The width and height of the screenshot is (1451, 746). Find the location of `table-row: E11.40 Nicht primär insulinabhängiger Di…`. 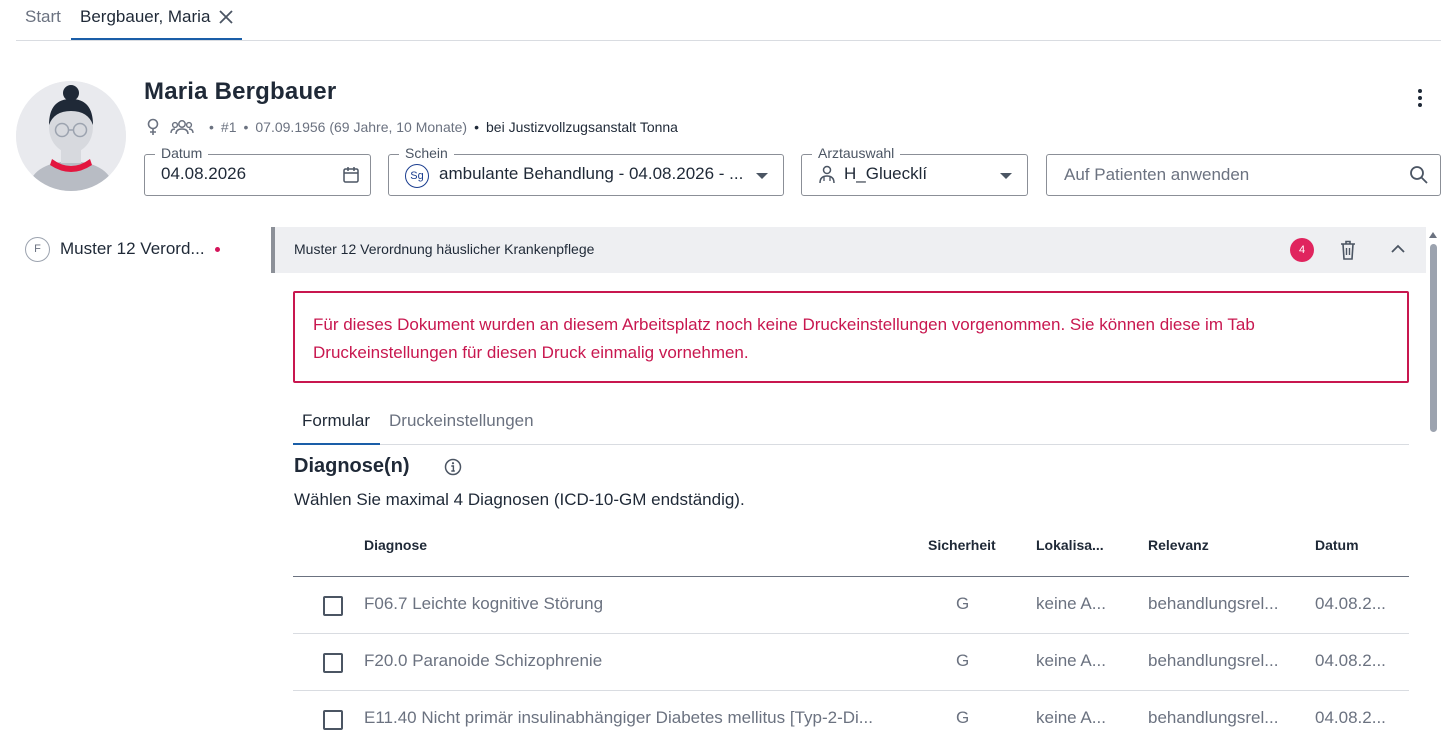

table-row: E11.40 Nicht primär insulinabhängiger Di… is located at coordinates (851, 718).